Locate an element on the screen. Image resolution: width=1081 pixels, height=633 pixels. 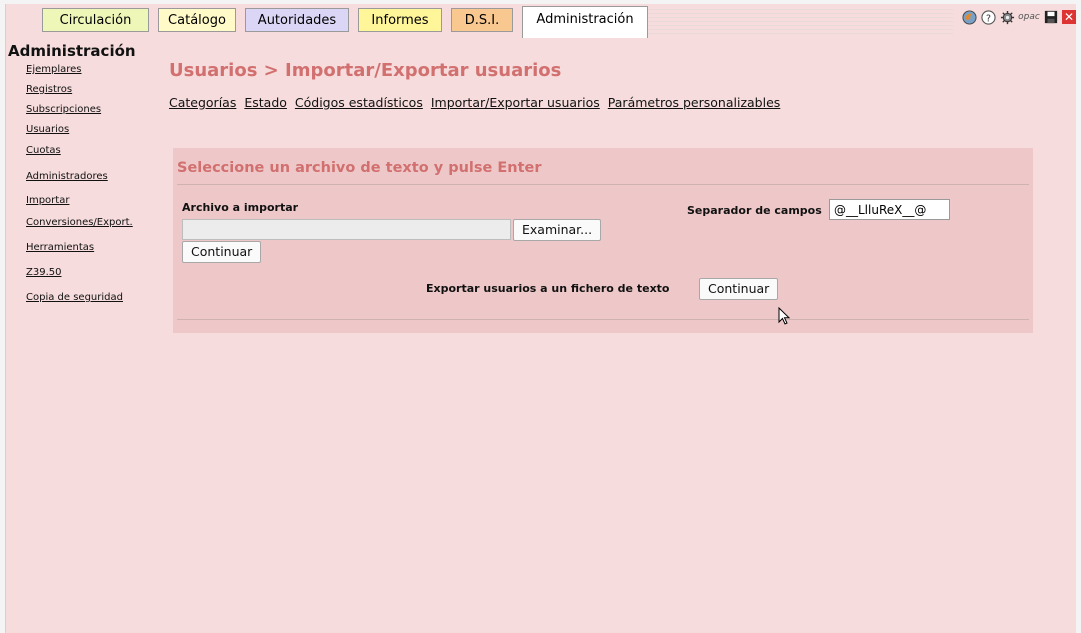
export-label: Exportar usuarios a un fichero de texto is located at coordinates (548, 288).